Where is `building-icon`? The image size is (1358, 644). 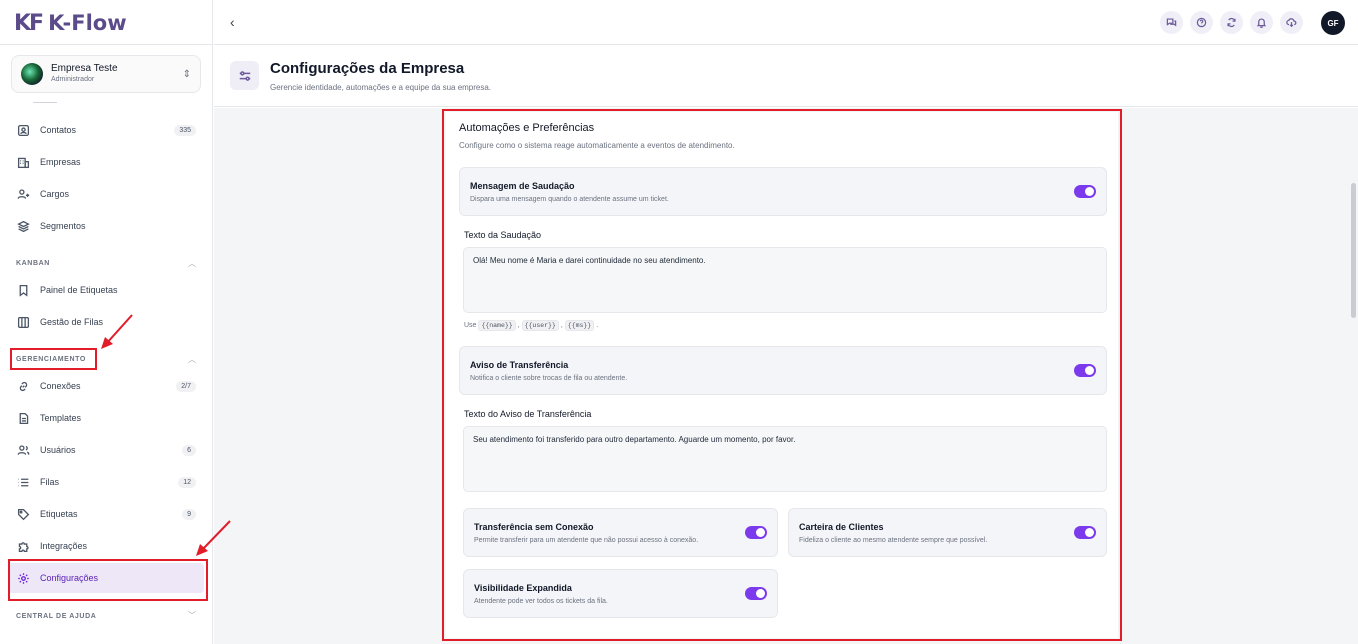
building-icon is located at coordinates (23, 162).